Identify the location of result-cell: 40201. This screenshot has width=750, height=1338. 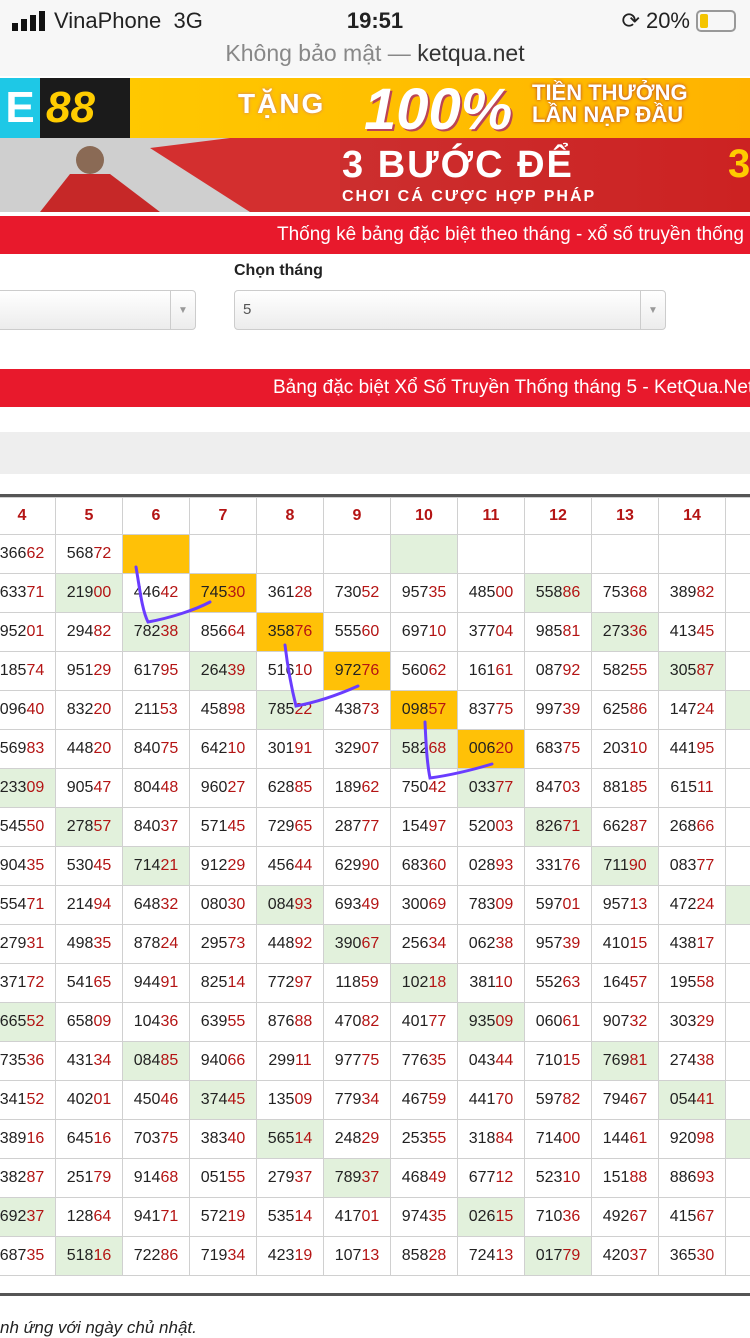
(89, 1100).